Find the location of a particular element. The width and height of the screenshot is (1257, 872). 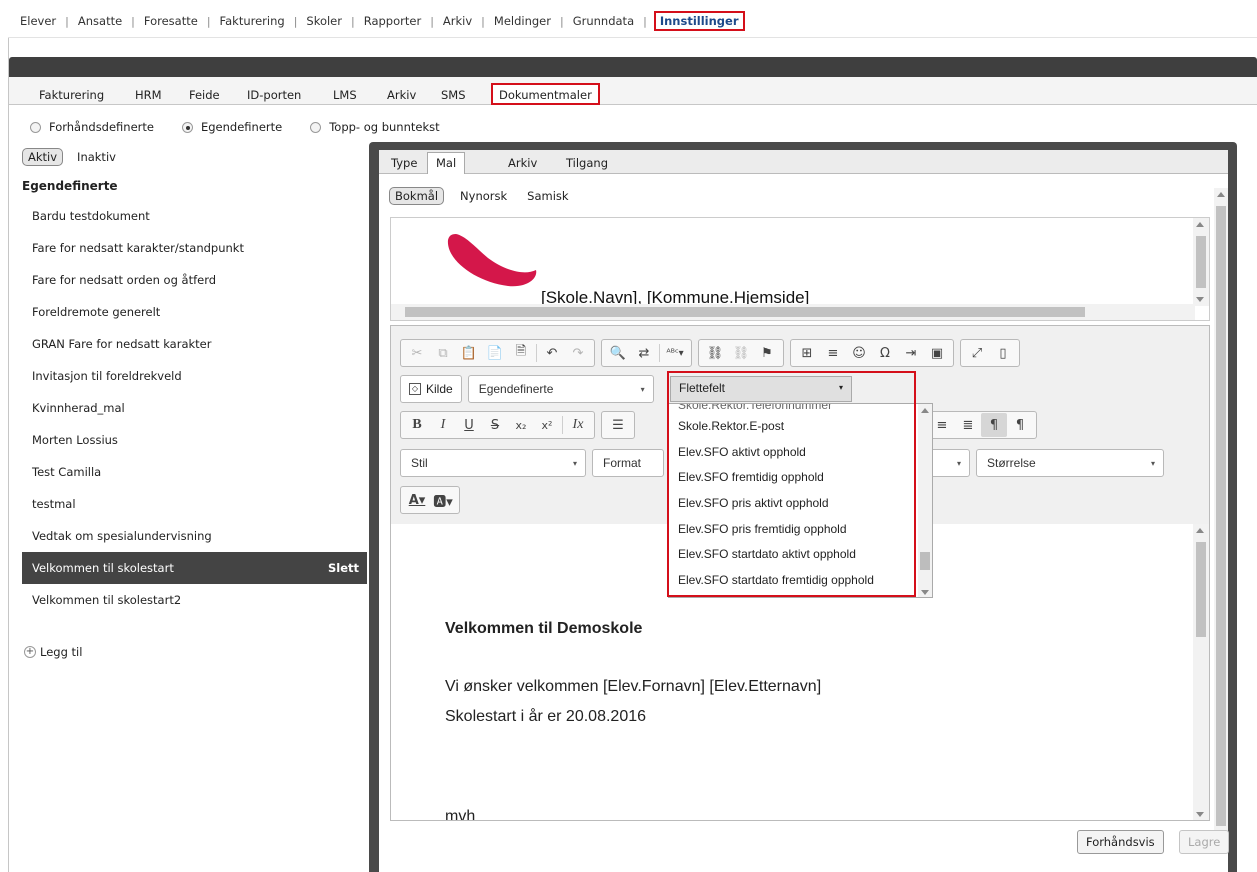

underline-icon: U is located at coordinates (469, 425).